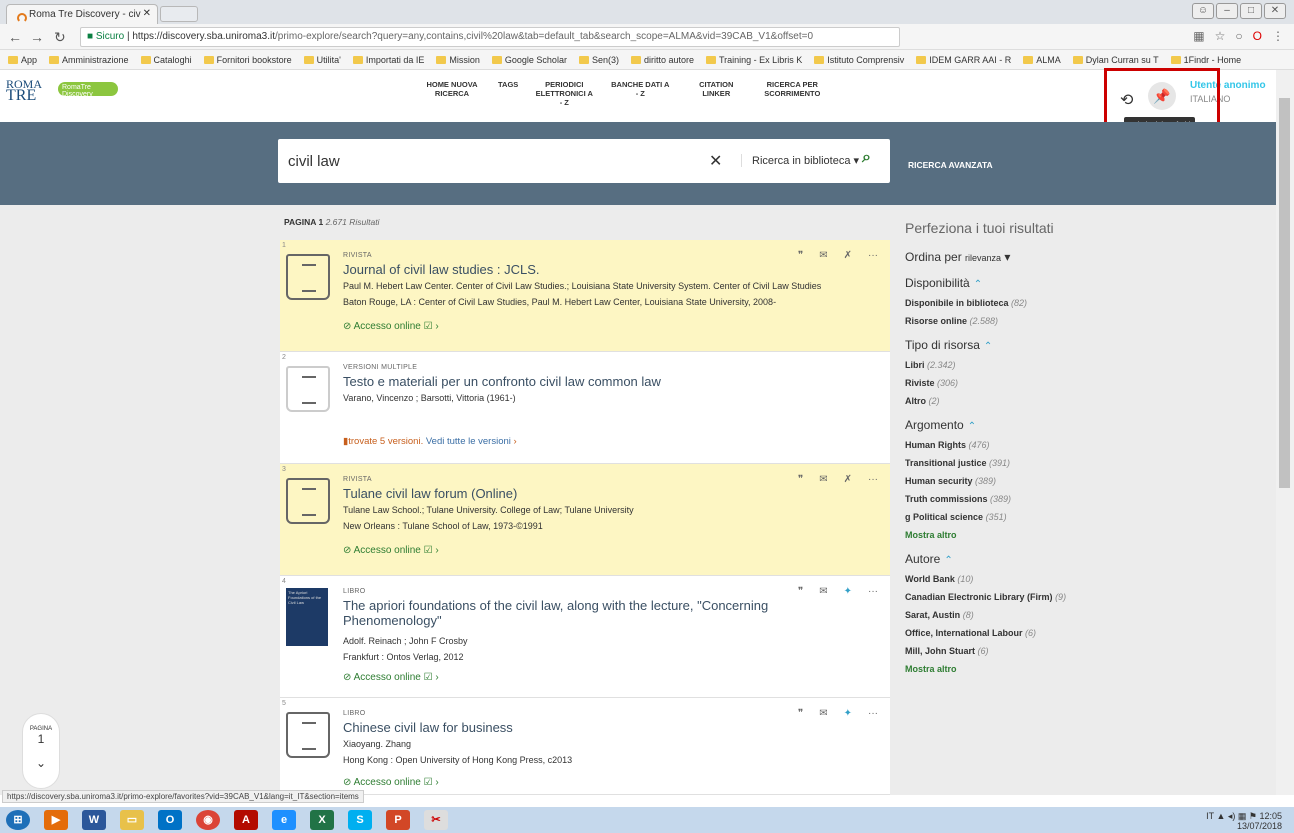  What do you see at coordinates (1203, 11) in the screenshot?
I see `user-profile-icon: ☺` at bounding box center [1203, 11].